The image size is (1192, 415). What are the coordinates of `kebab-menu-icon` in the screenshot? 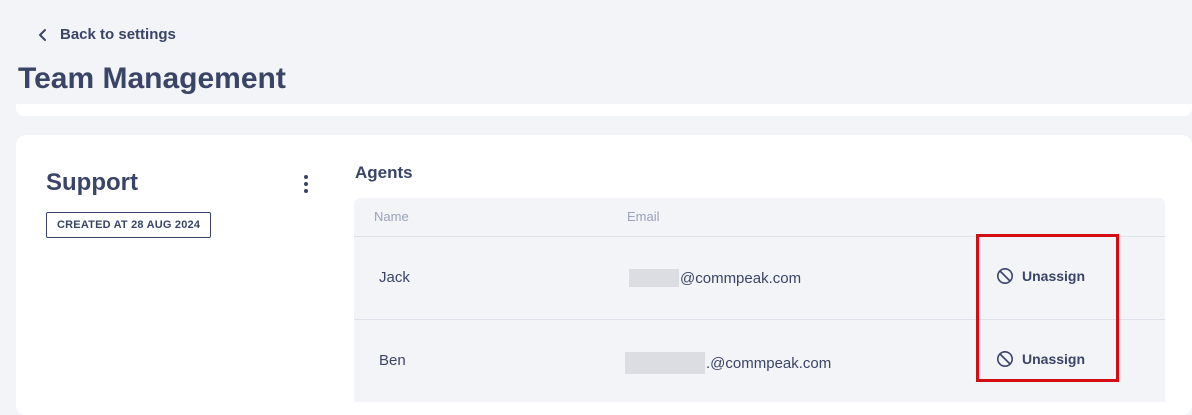 It's located at (306, 184).